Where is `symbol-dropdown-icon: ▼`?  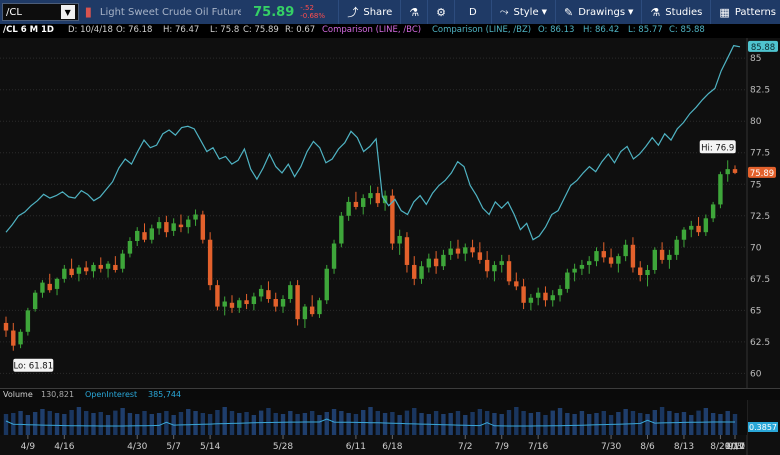 symbol-dropdown-icon: ▼ is located at coordinates (67, 12).